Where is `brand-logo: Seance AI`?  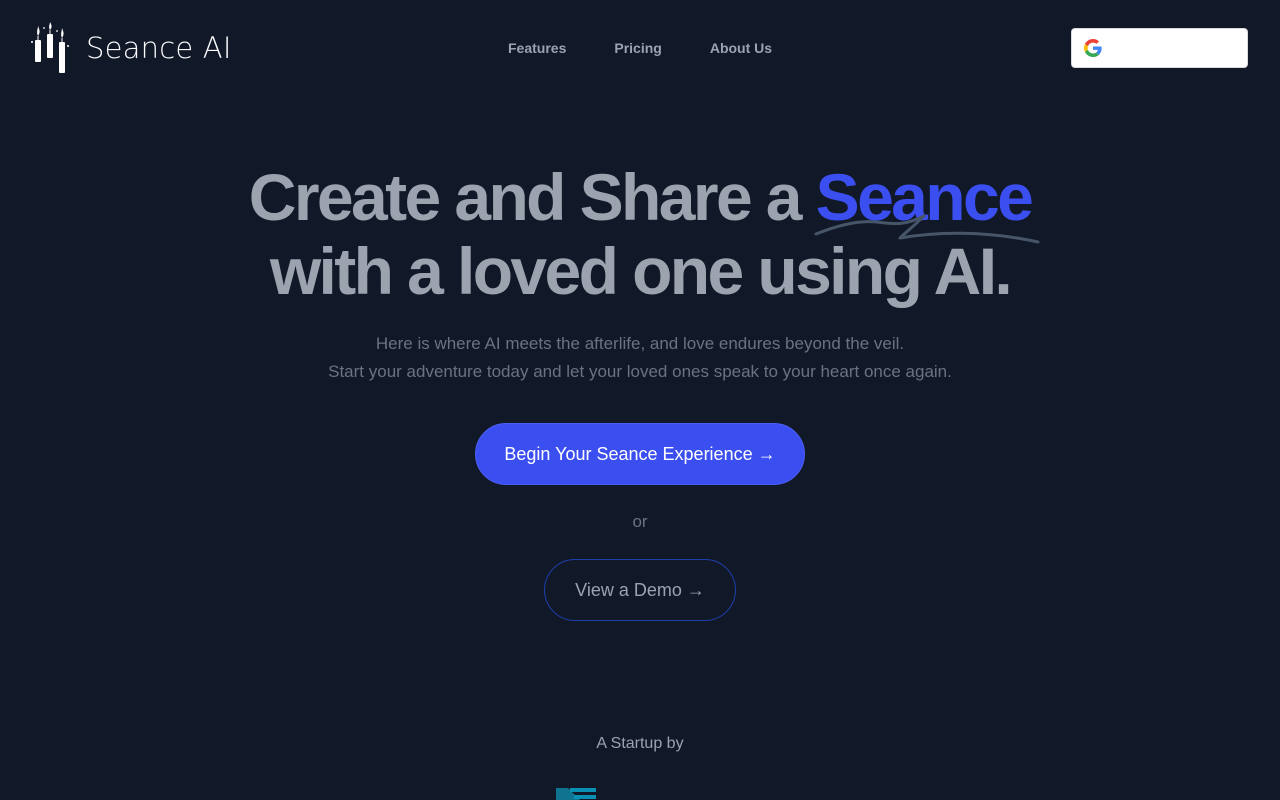
brand-logo: Seance AI is located at coordinates (131, 48).